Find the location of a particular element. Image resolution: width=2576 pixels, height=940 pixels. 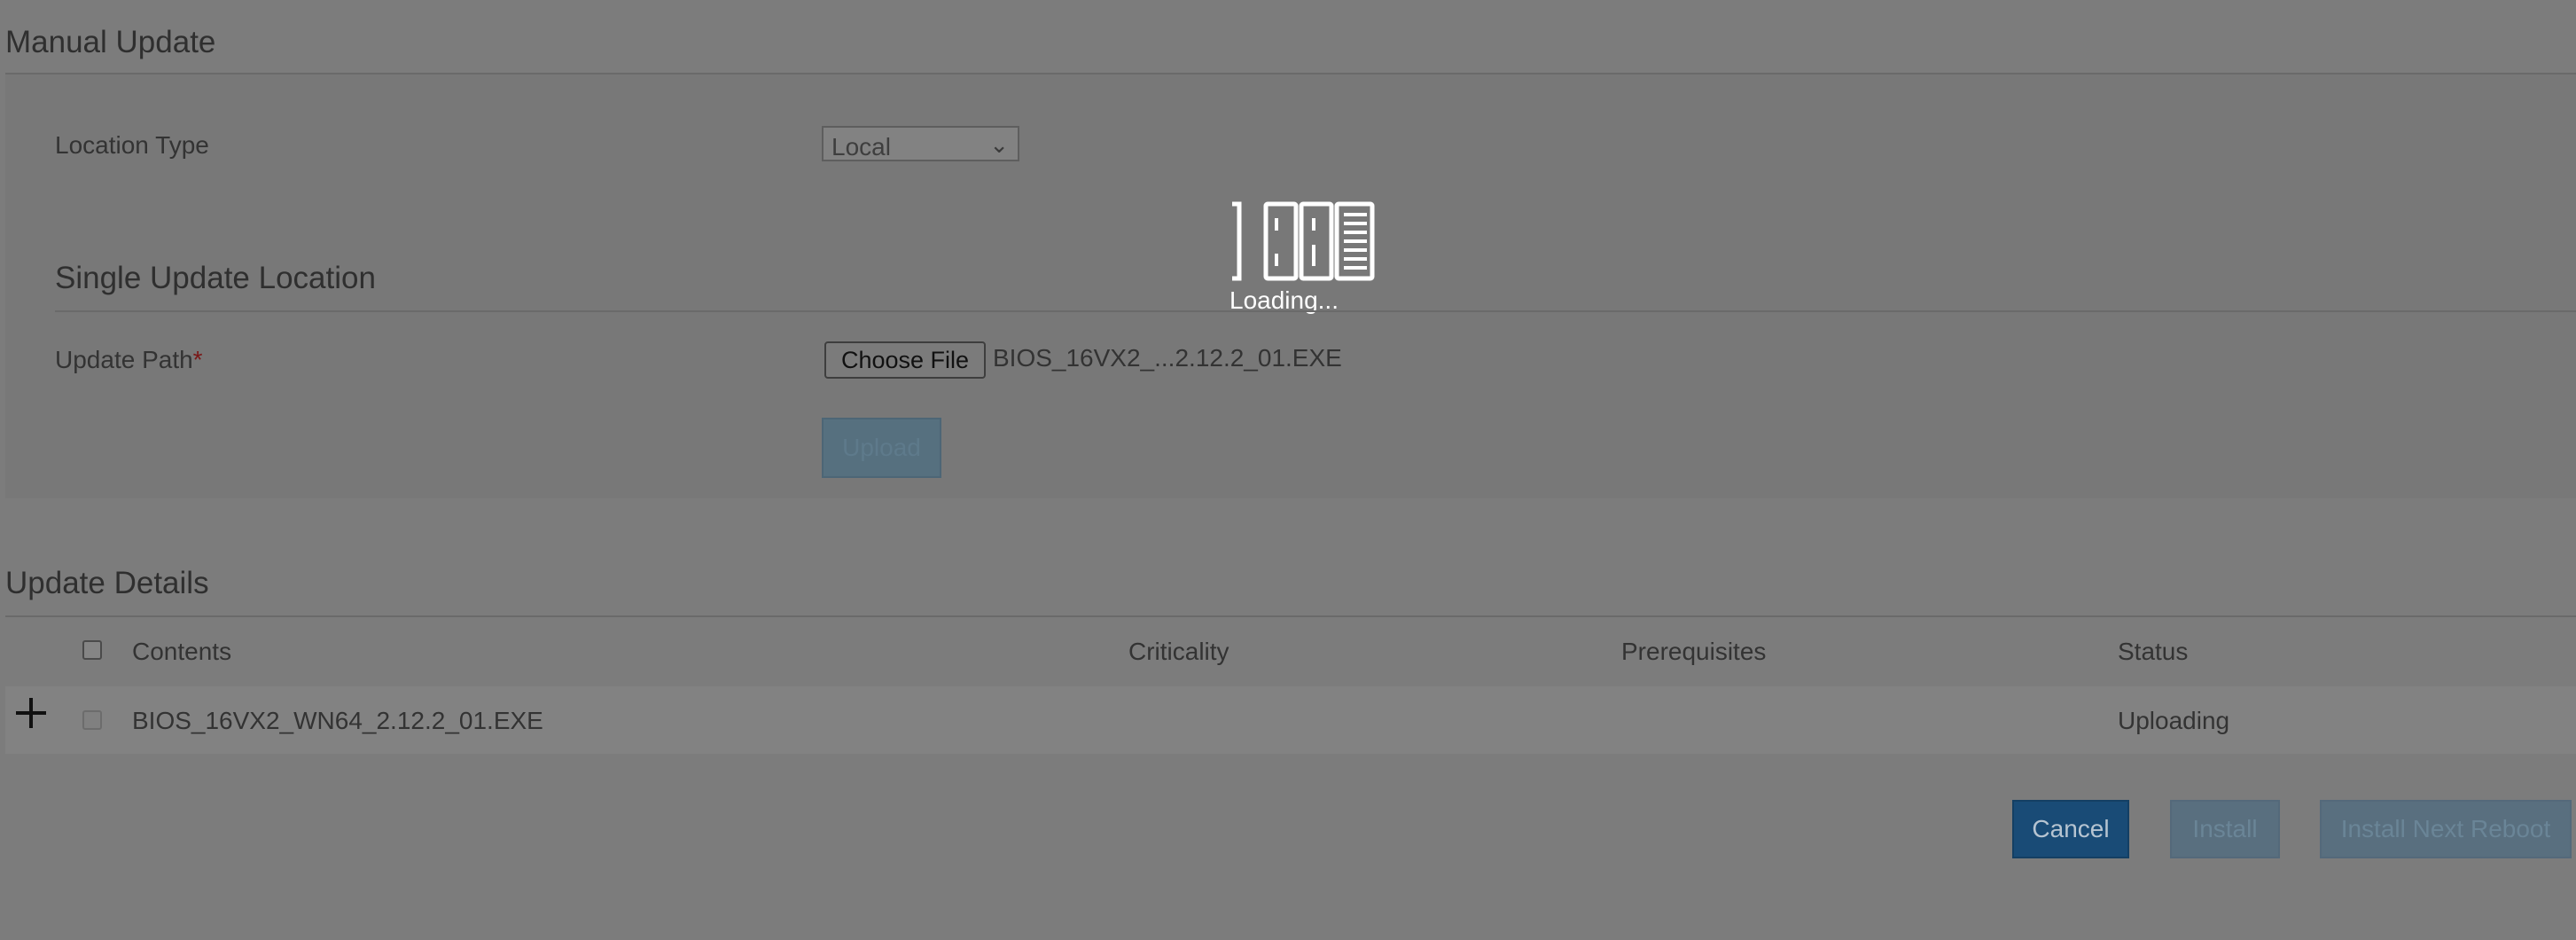

update-details-divider is located at coordinates (1290, 616).